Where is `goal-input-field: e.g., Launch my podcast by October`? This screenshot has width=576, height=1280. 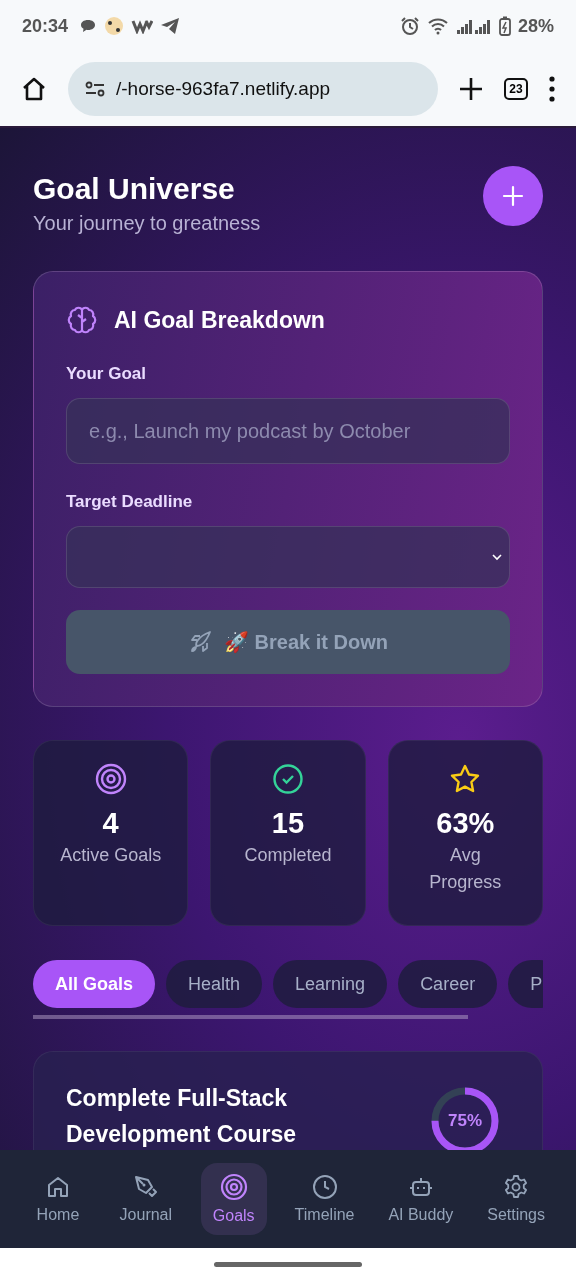
goal-input-field: e.g., Launch my podcast by October is located at coordinates (288, 431).